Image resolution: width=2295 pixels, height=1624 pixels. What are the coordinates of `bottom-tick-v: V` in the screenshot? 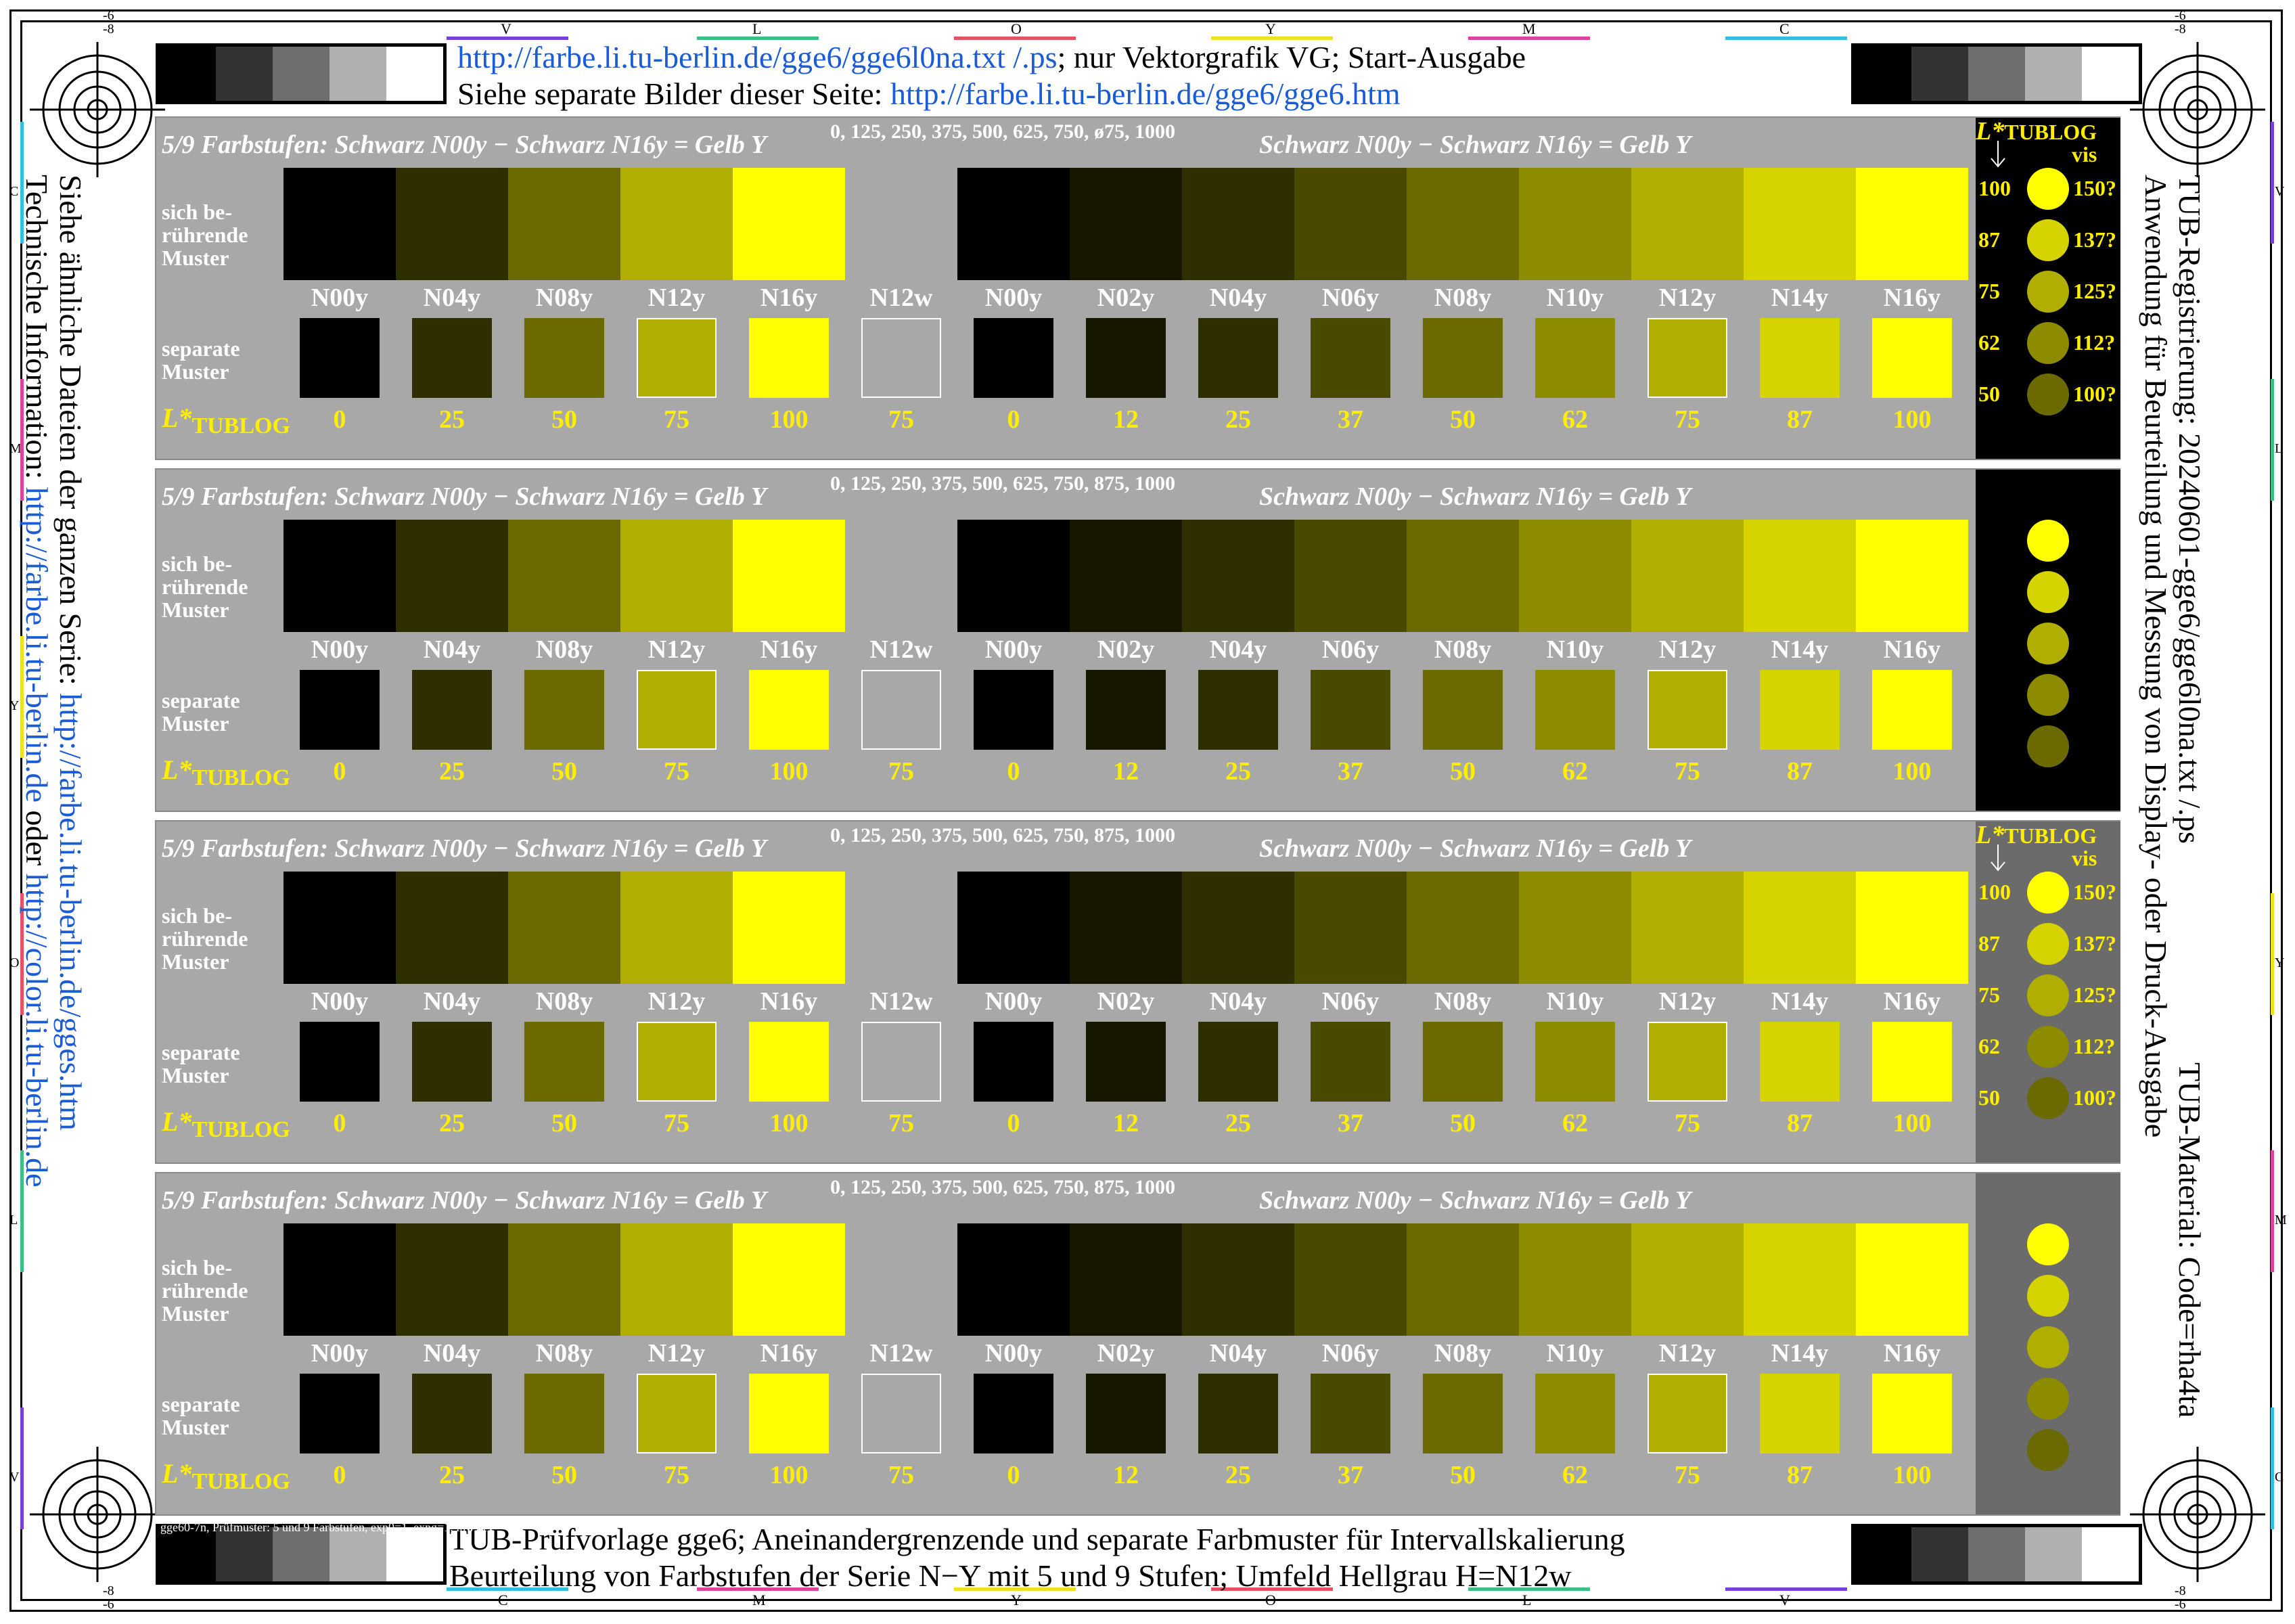 It's located at (1785, 1600).